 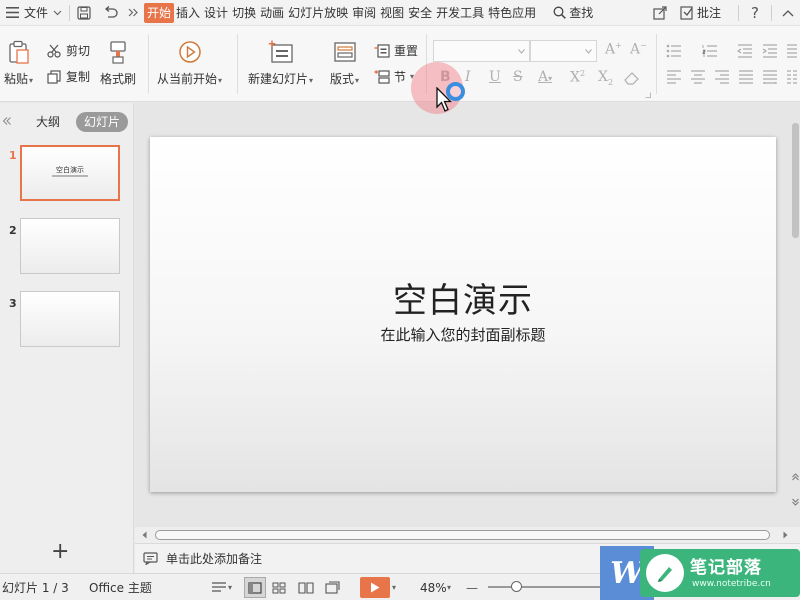 What do you see at coordinates (460, 13) in the screenshot?
I see `tab-developer: 开发工具` at bounding box center [460, 13].